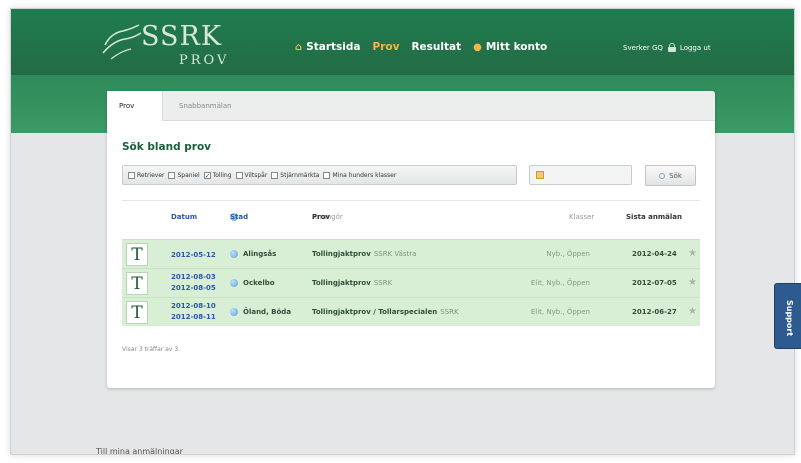  I want to click on col-klasser: Klasser, so click(582, 217).